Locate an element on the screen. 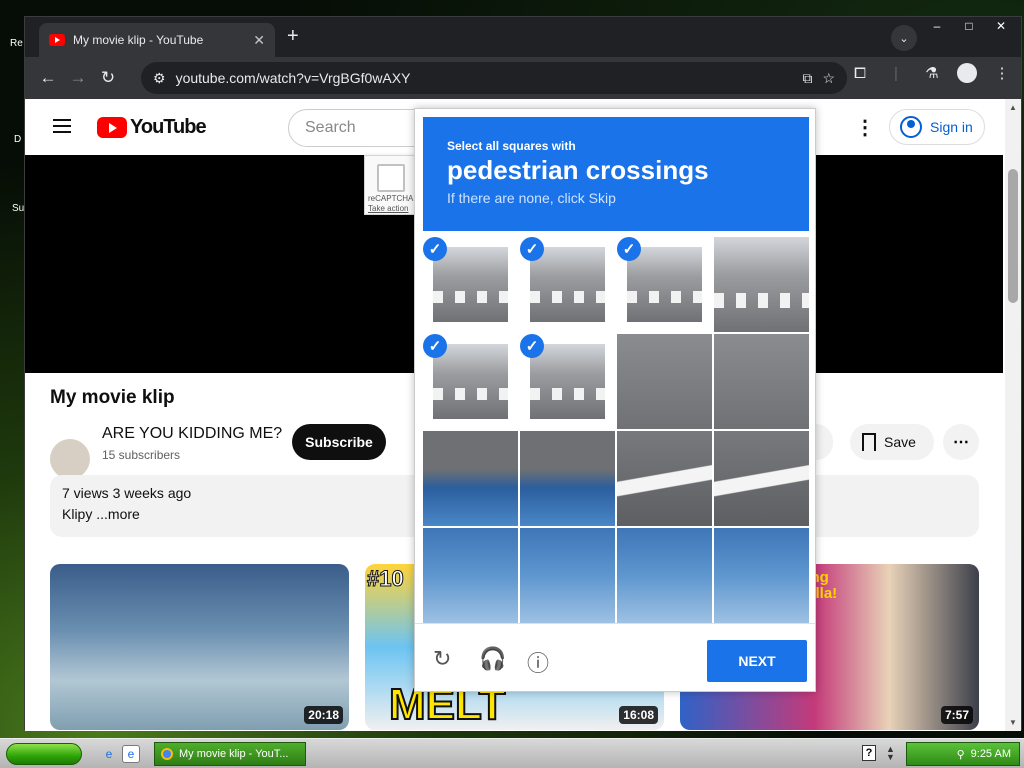 Image resolution: width=1024 pixels, height=768 pixels. video-duration: 7:57 is located at coordinates (956, 715).